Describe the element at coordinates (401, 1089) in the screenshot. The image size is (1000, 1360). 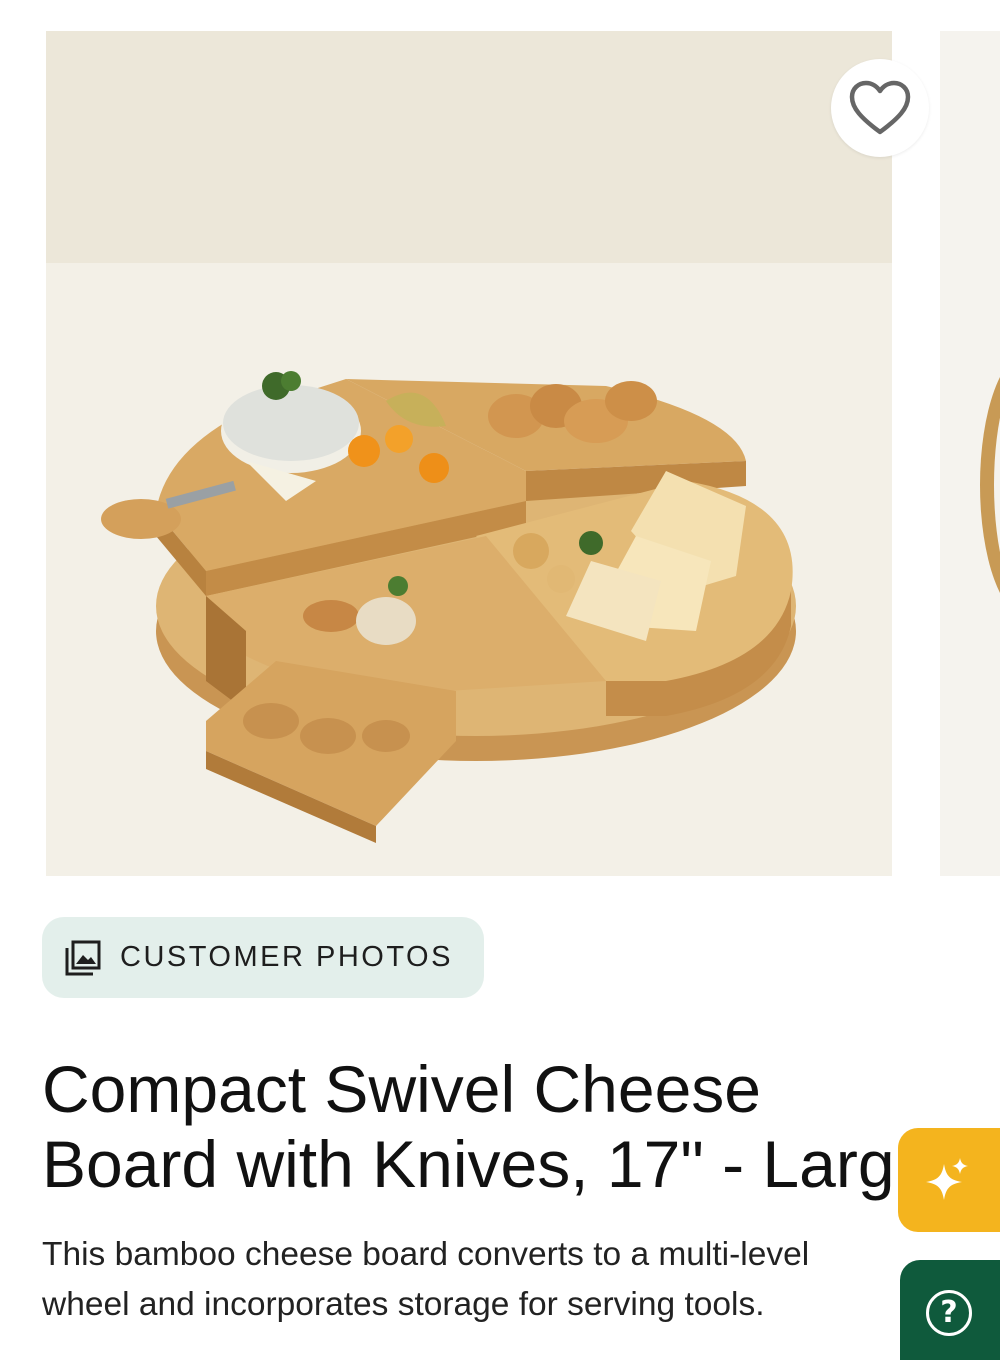
I see `product-title-line1: Compact Swivel Cheese` at that location.